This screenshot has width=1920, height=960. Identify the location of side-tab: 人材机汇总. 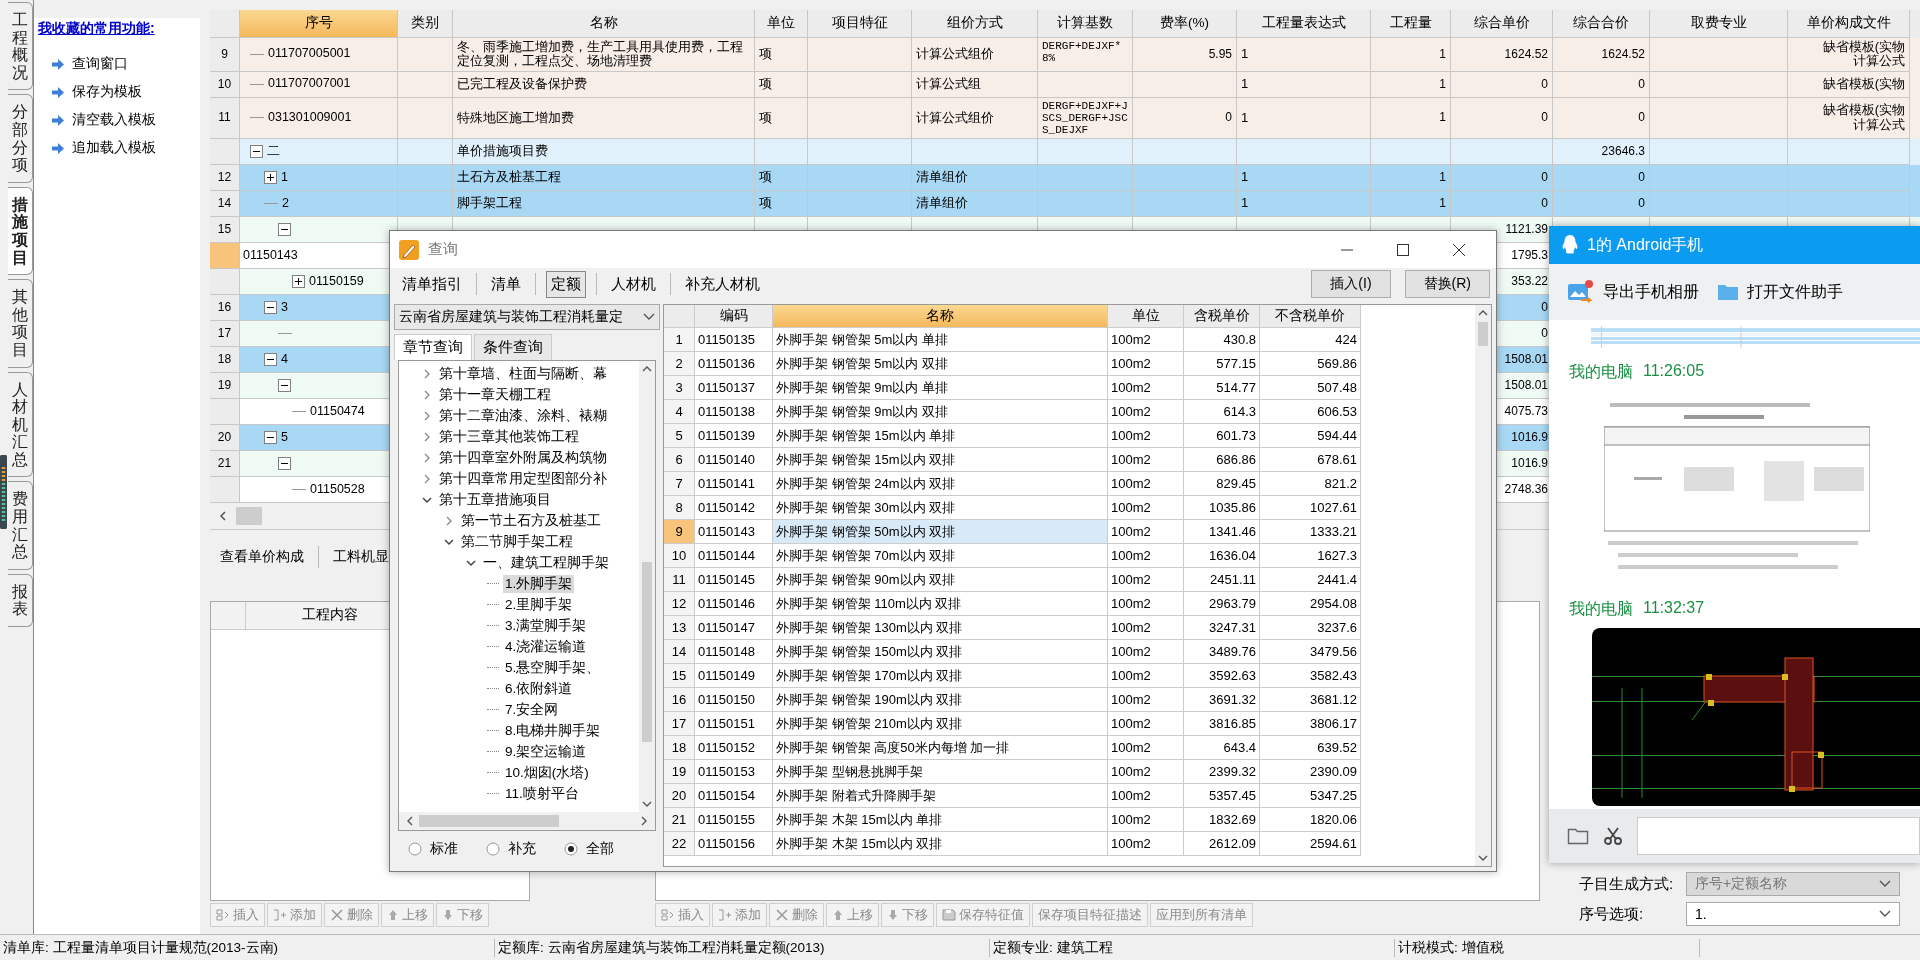
(20, 424).